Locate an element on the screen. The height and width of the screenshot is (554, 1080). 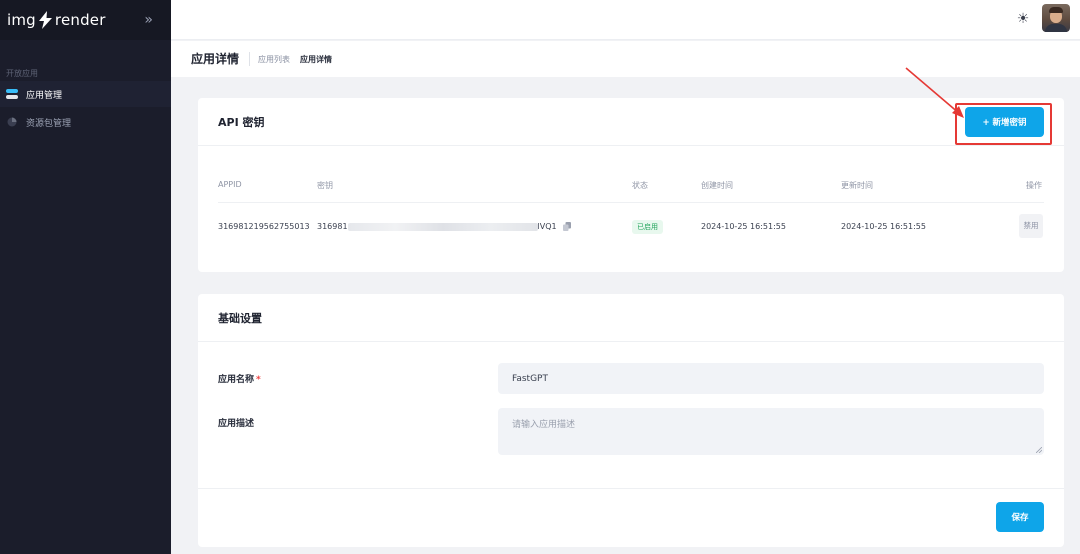
column-header-appid: APPID is located at coordinates (230, 184).